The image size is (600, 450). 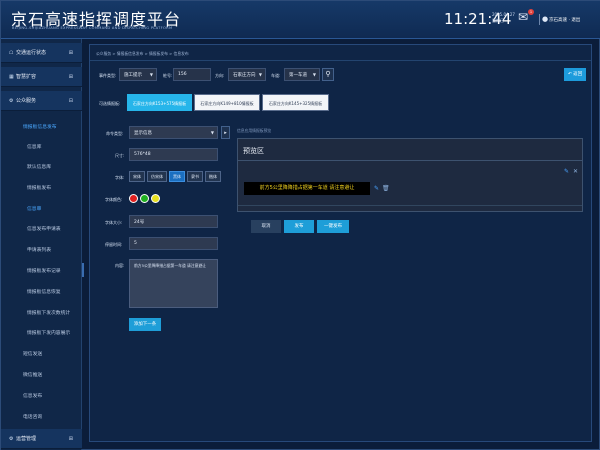 What do you see at coordinates (31, 53) in the screenshot?
I see `nav-item-label: 交通运行状态` at bounding box center [31, 53].